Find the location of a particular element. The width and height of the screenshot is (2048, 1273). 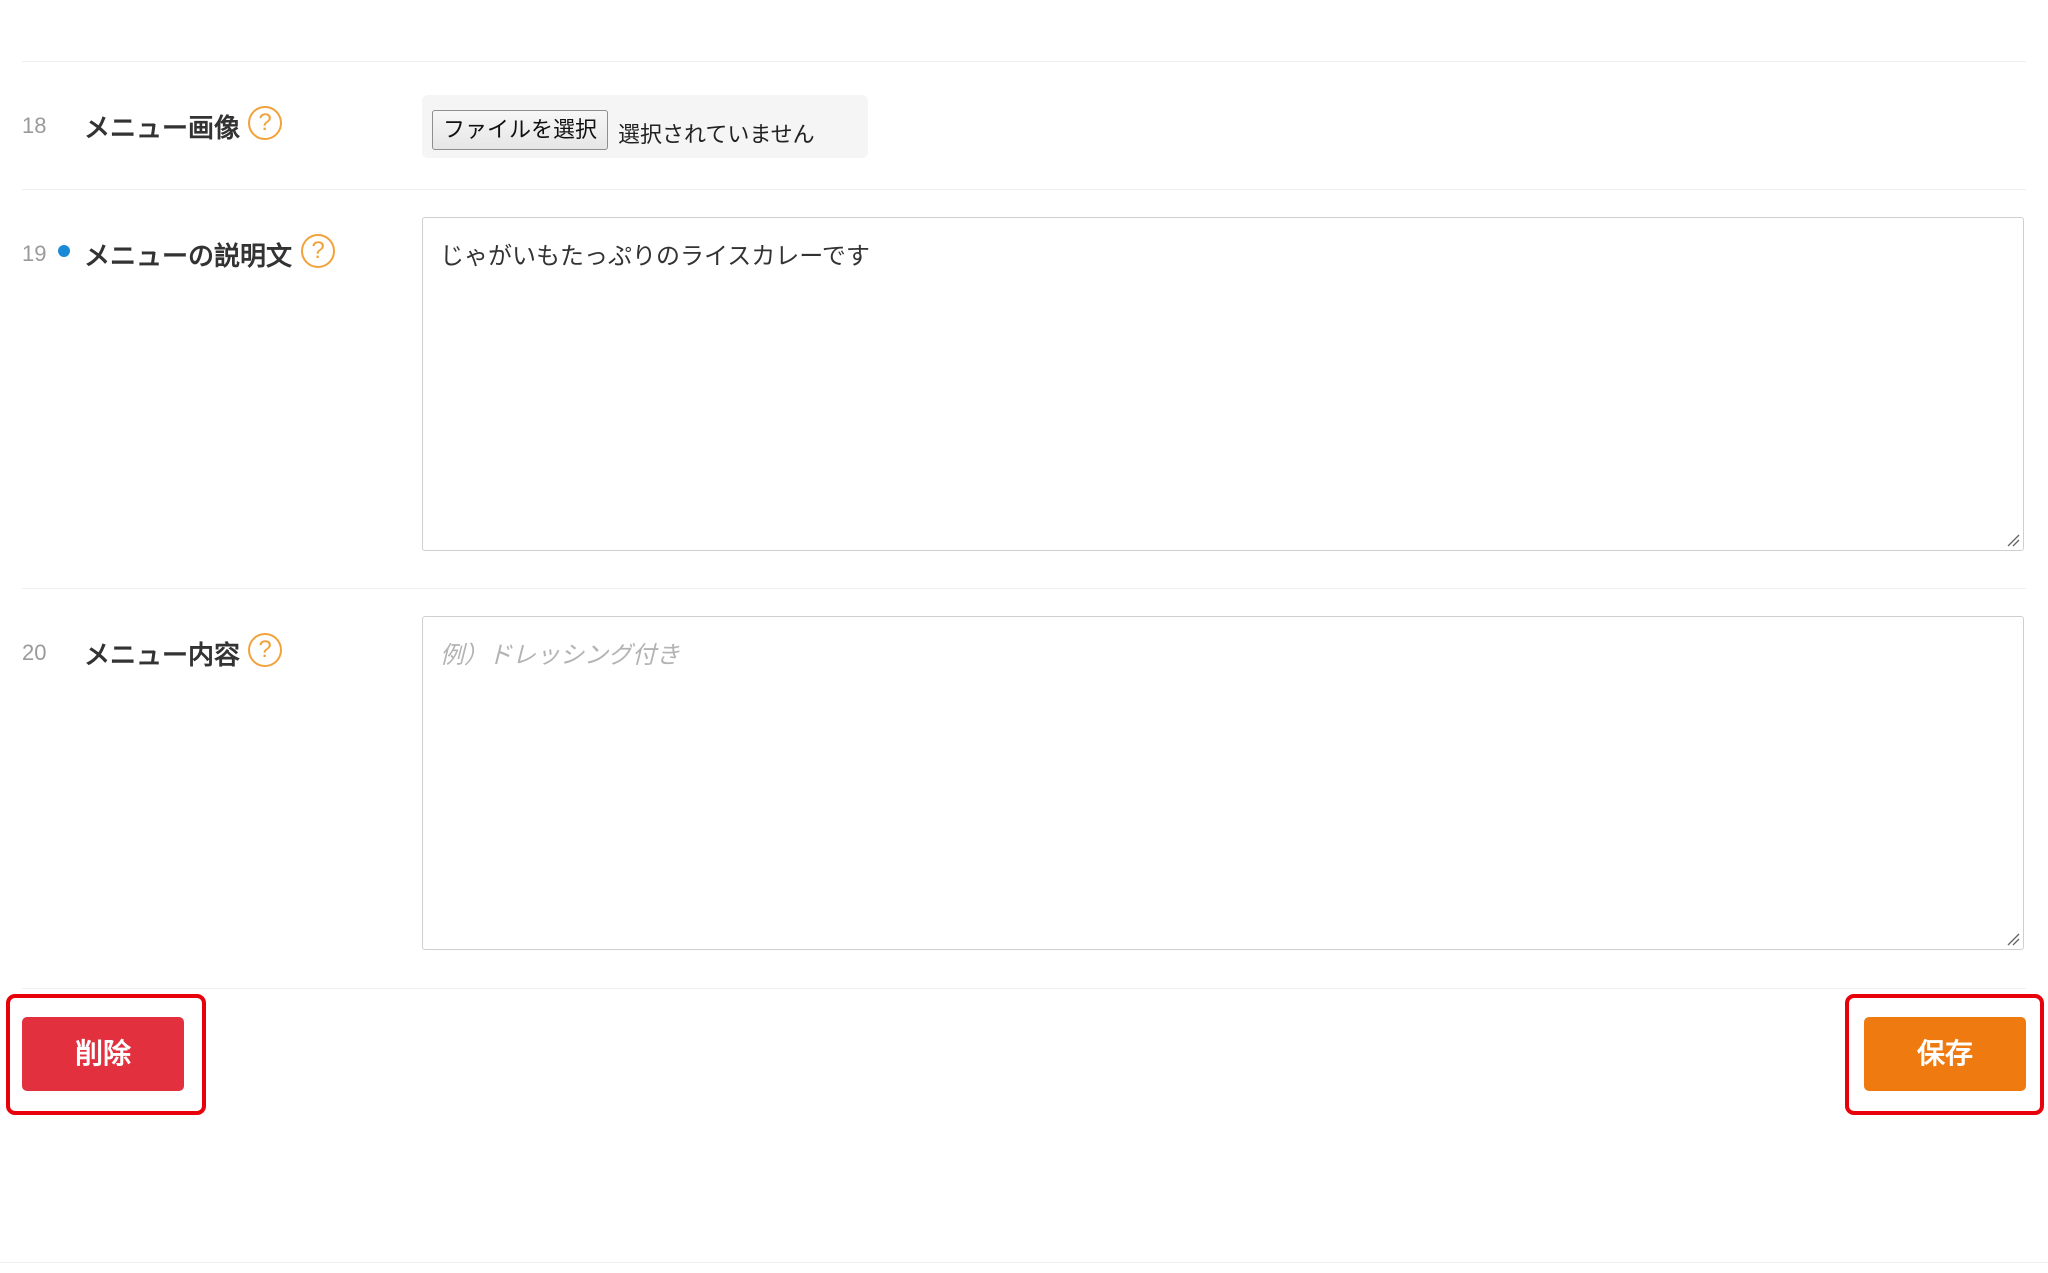

field-label-menu-image: メニュー画像 is located at coordinates (162, 129).